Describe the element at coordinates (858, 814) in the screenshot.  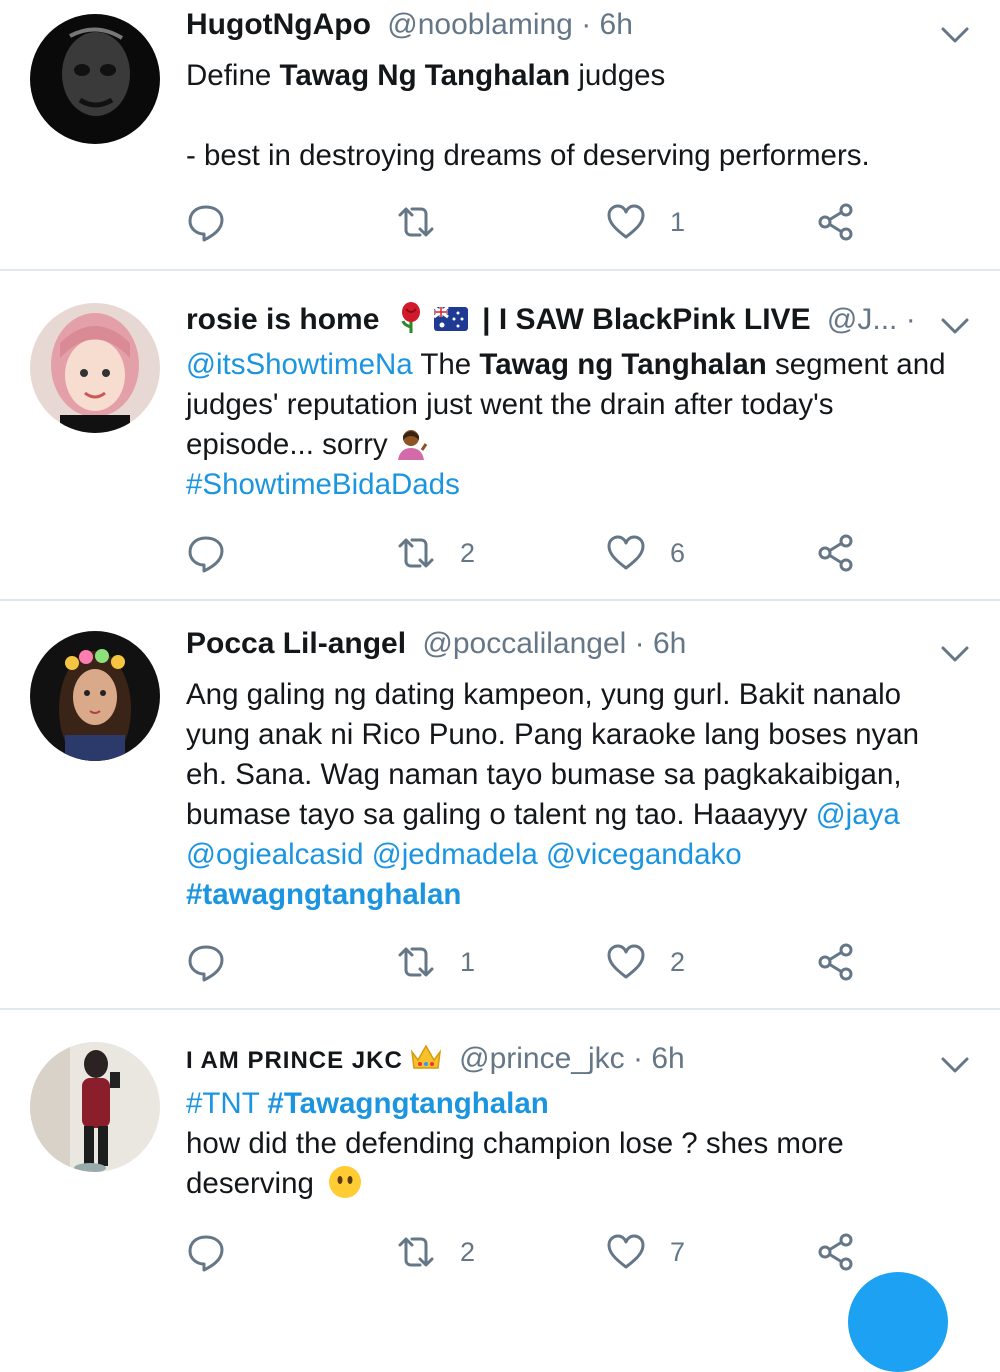
I see `mention-link: @jaya` at that location.